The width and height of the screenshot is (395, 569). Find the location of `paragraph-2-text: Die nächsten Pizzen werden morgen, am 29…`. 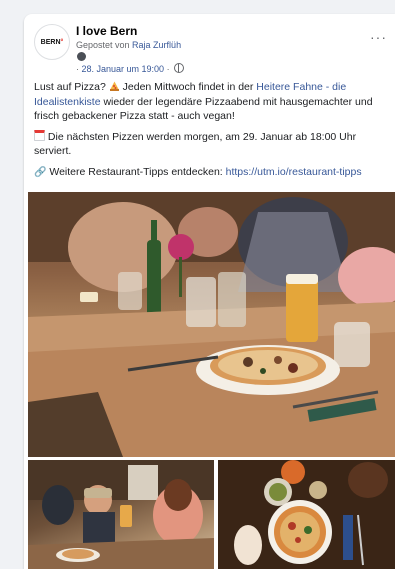

paragraph-2-text: Die nächsten Pizzen werden morgen, am 29… is located at coordinates (195, 144).